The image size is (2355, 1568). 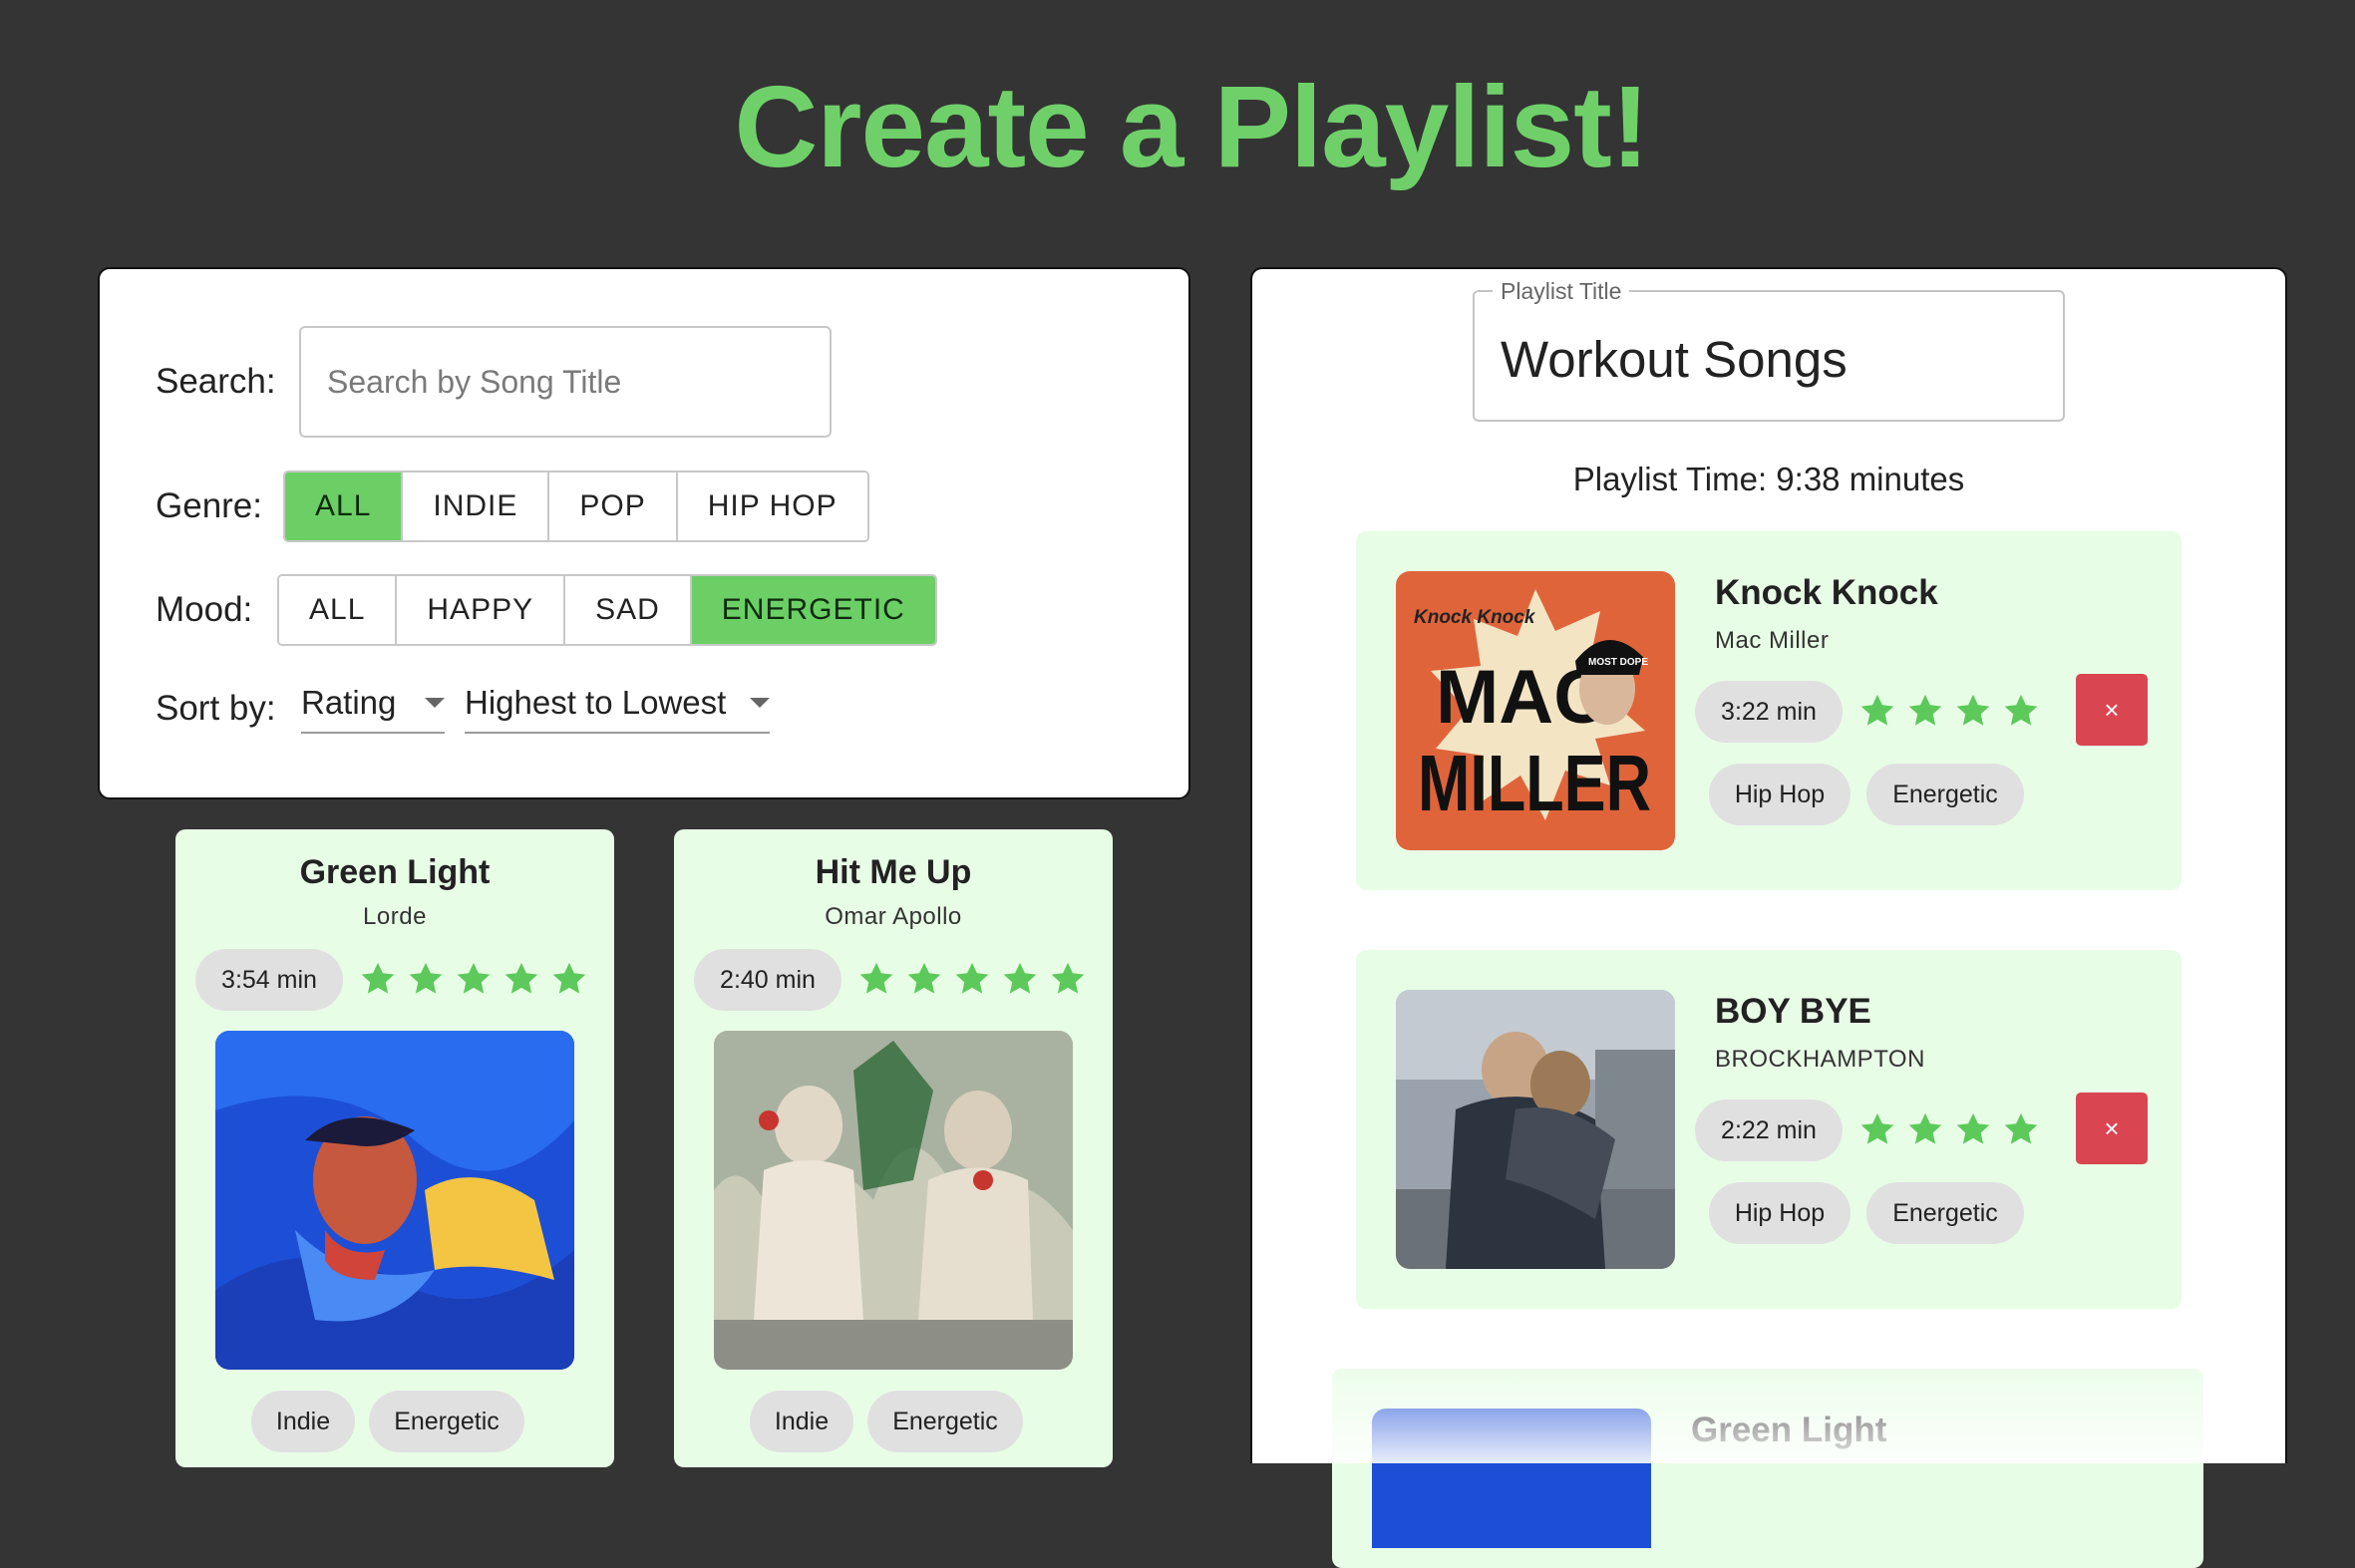 What do you see at coordinates (216, 708) in the screenshot?
I see `sort-label: Sort by:` at bounding box center [216, 708].